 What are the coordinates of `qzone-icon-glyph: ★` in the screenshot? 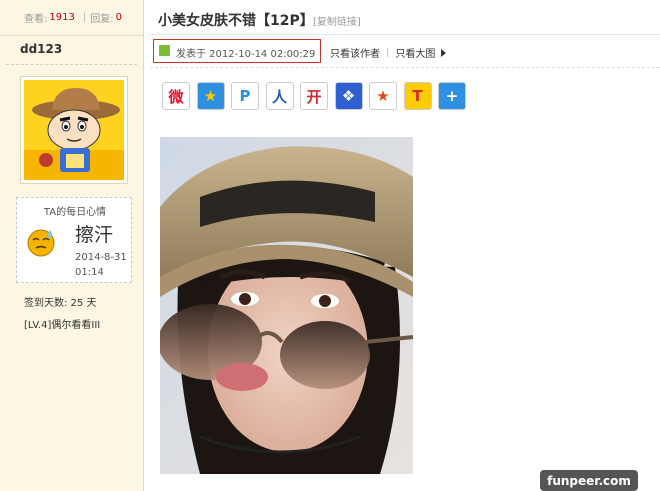 It's located at (210, 96).